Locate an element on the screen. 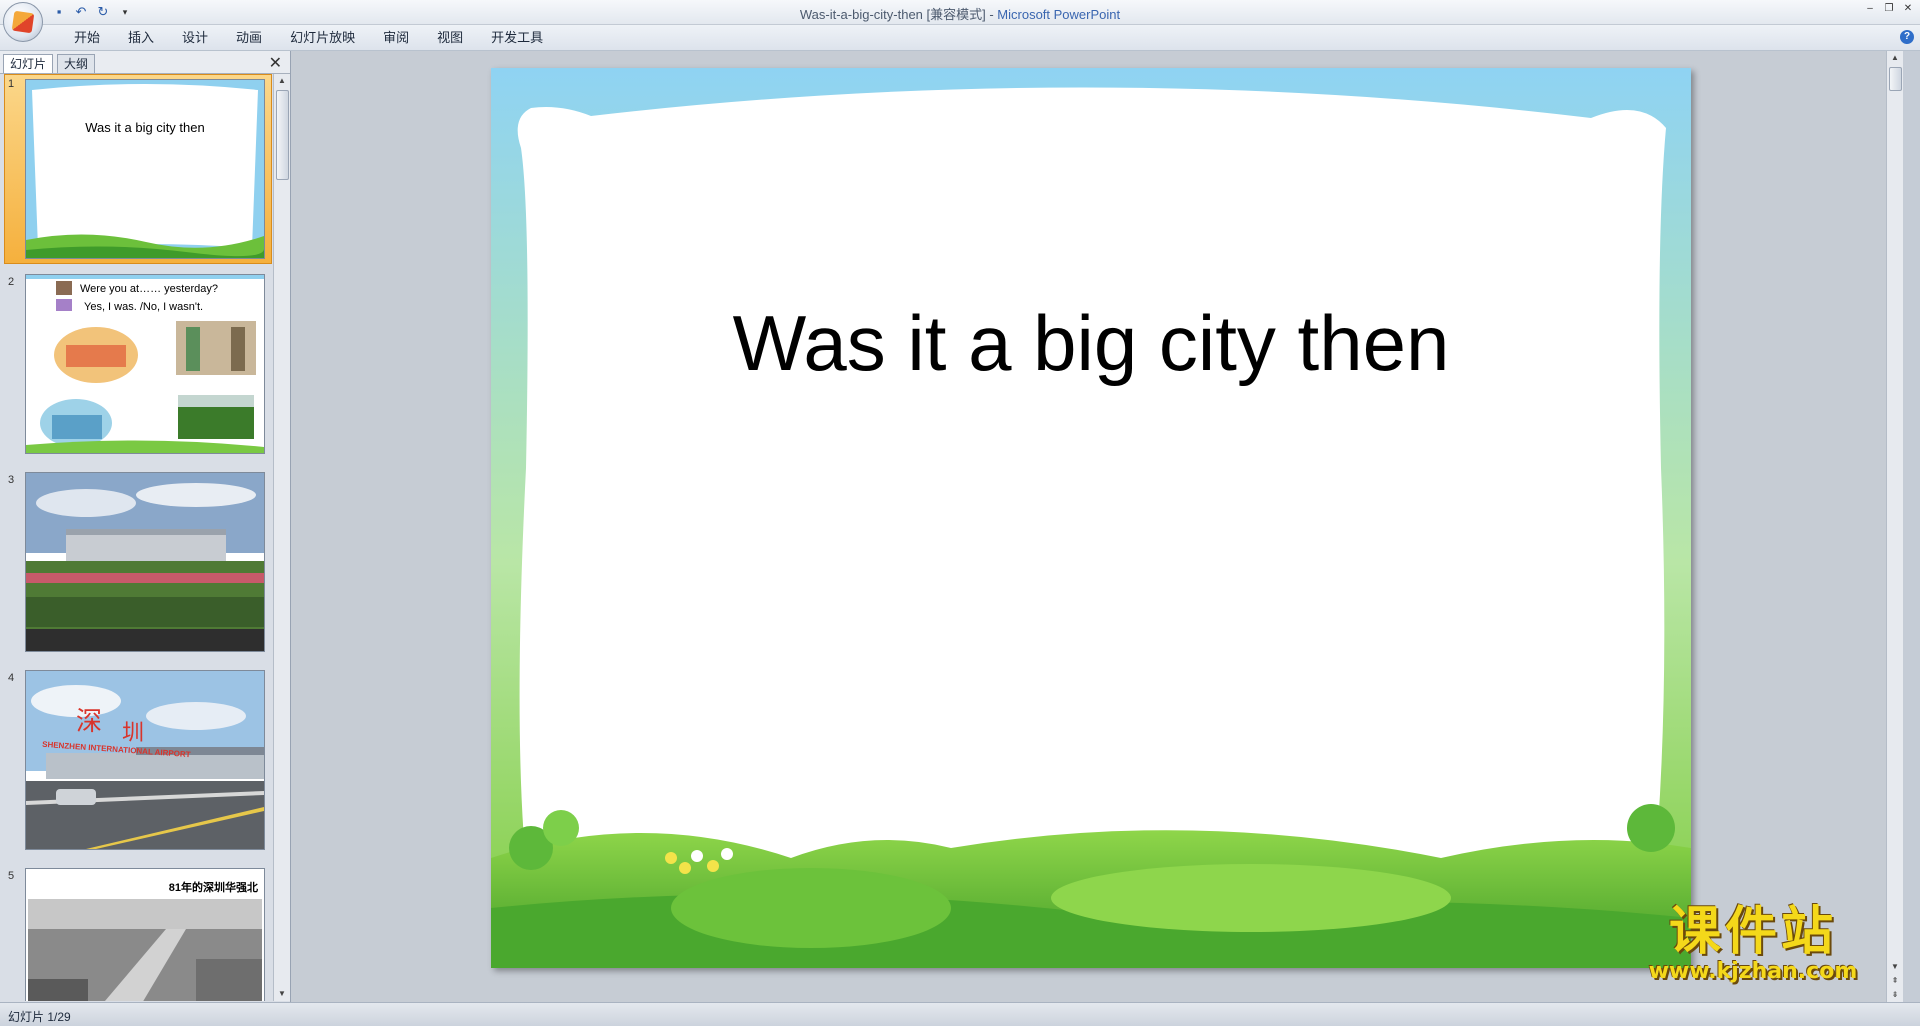 The image size is (1920, 1026). tab-animations: 动画 is located at coordinates (249, 38).